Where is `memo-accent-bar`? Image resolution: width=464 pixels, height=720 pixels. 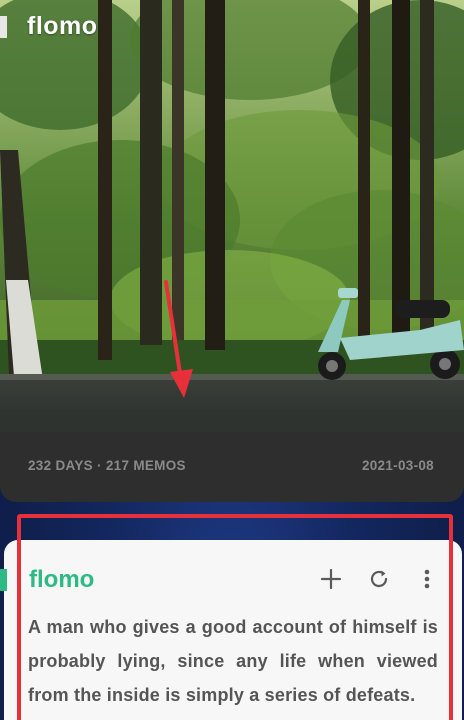
memo-accent-bar is located at coordinates (3, 580).